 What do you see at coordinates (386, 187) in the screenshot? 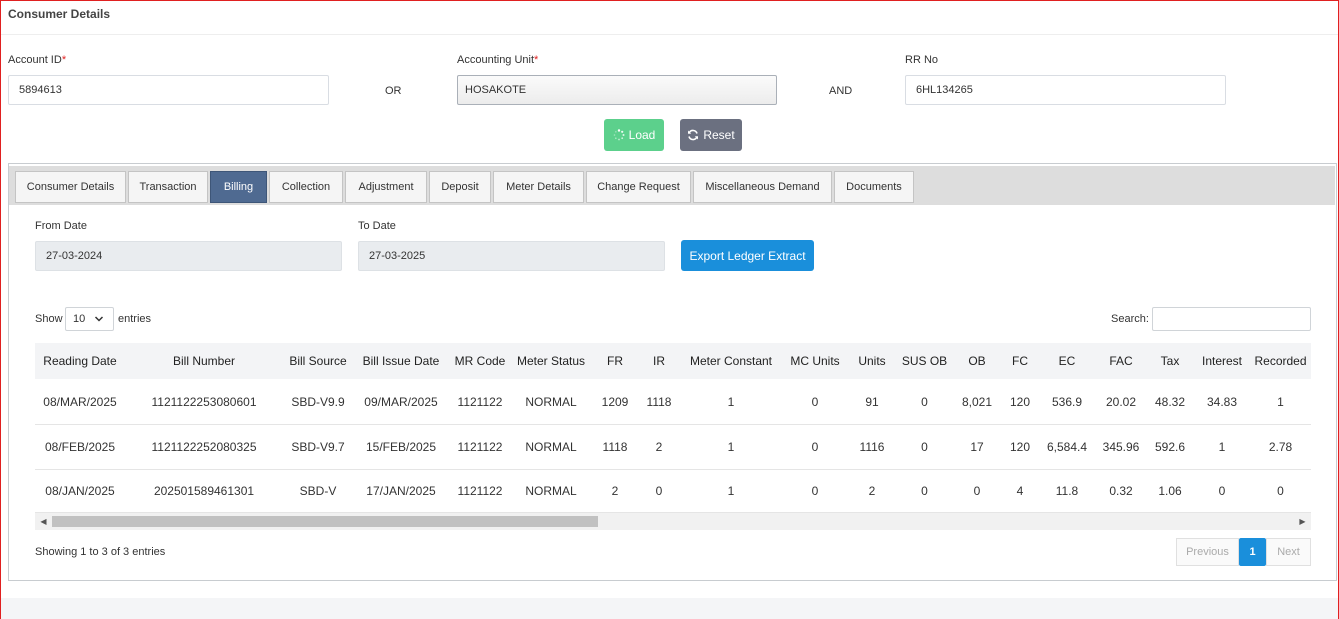
I see `tab-adjustment: Adjustment` at bounding box center [386, 187].